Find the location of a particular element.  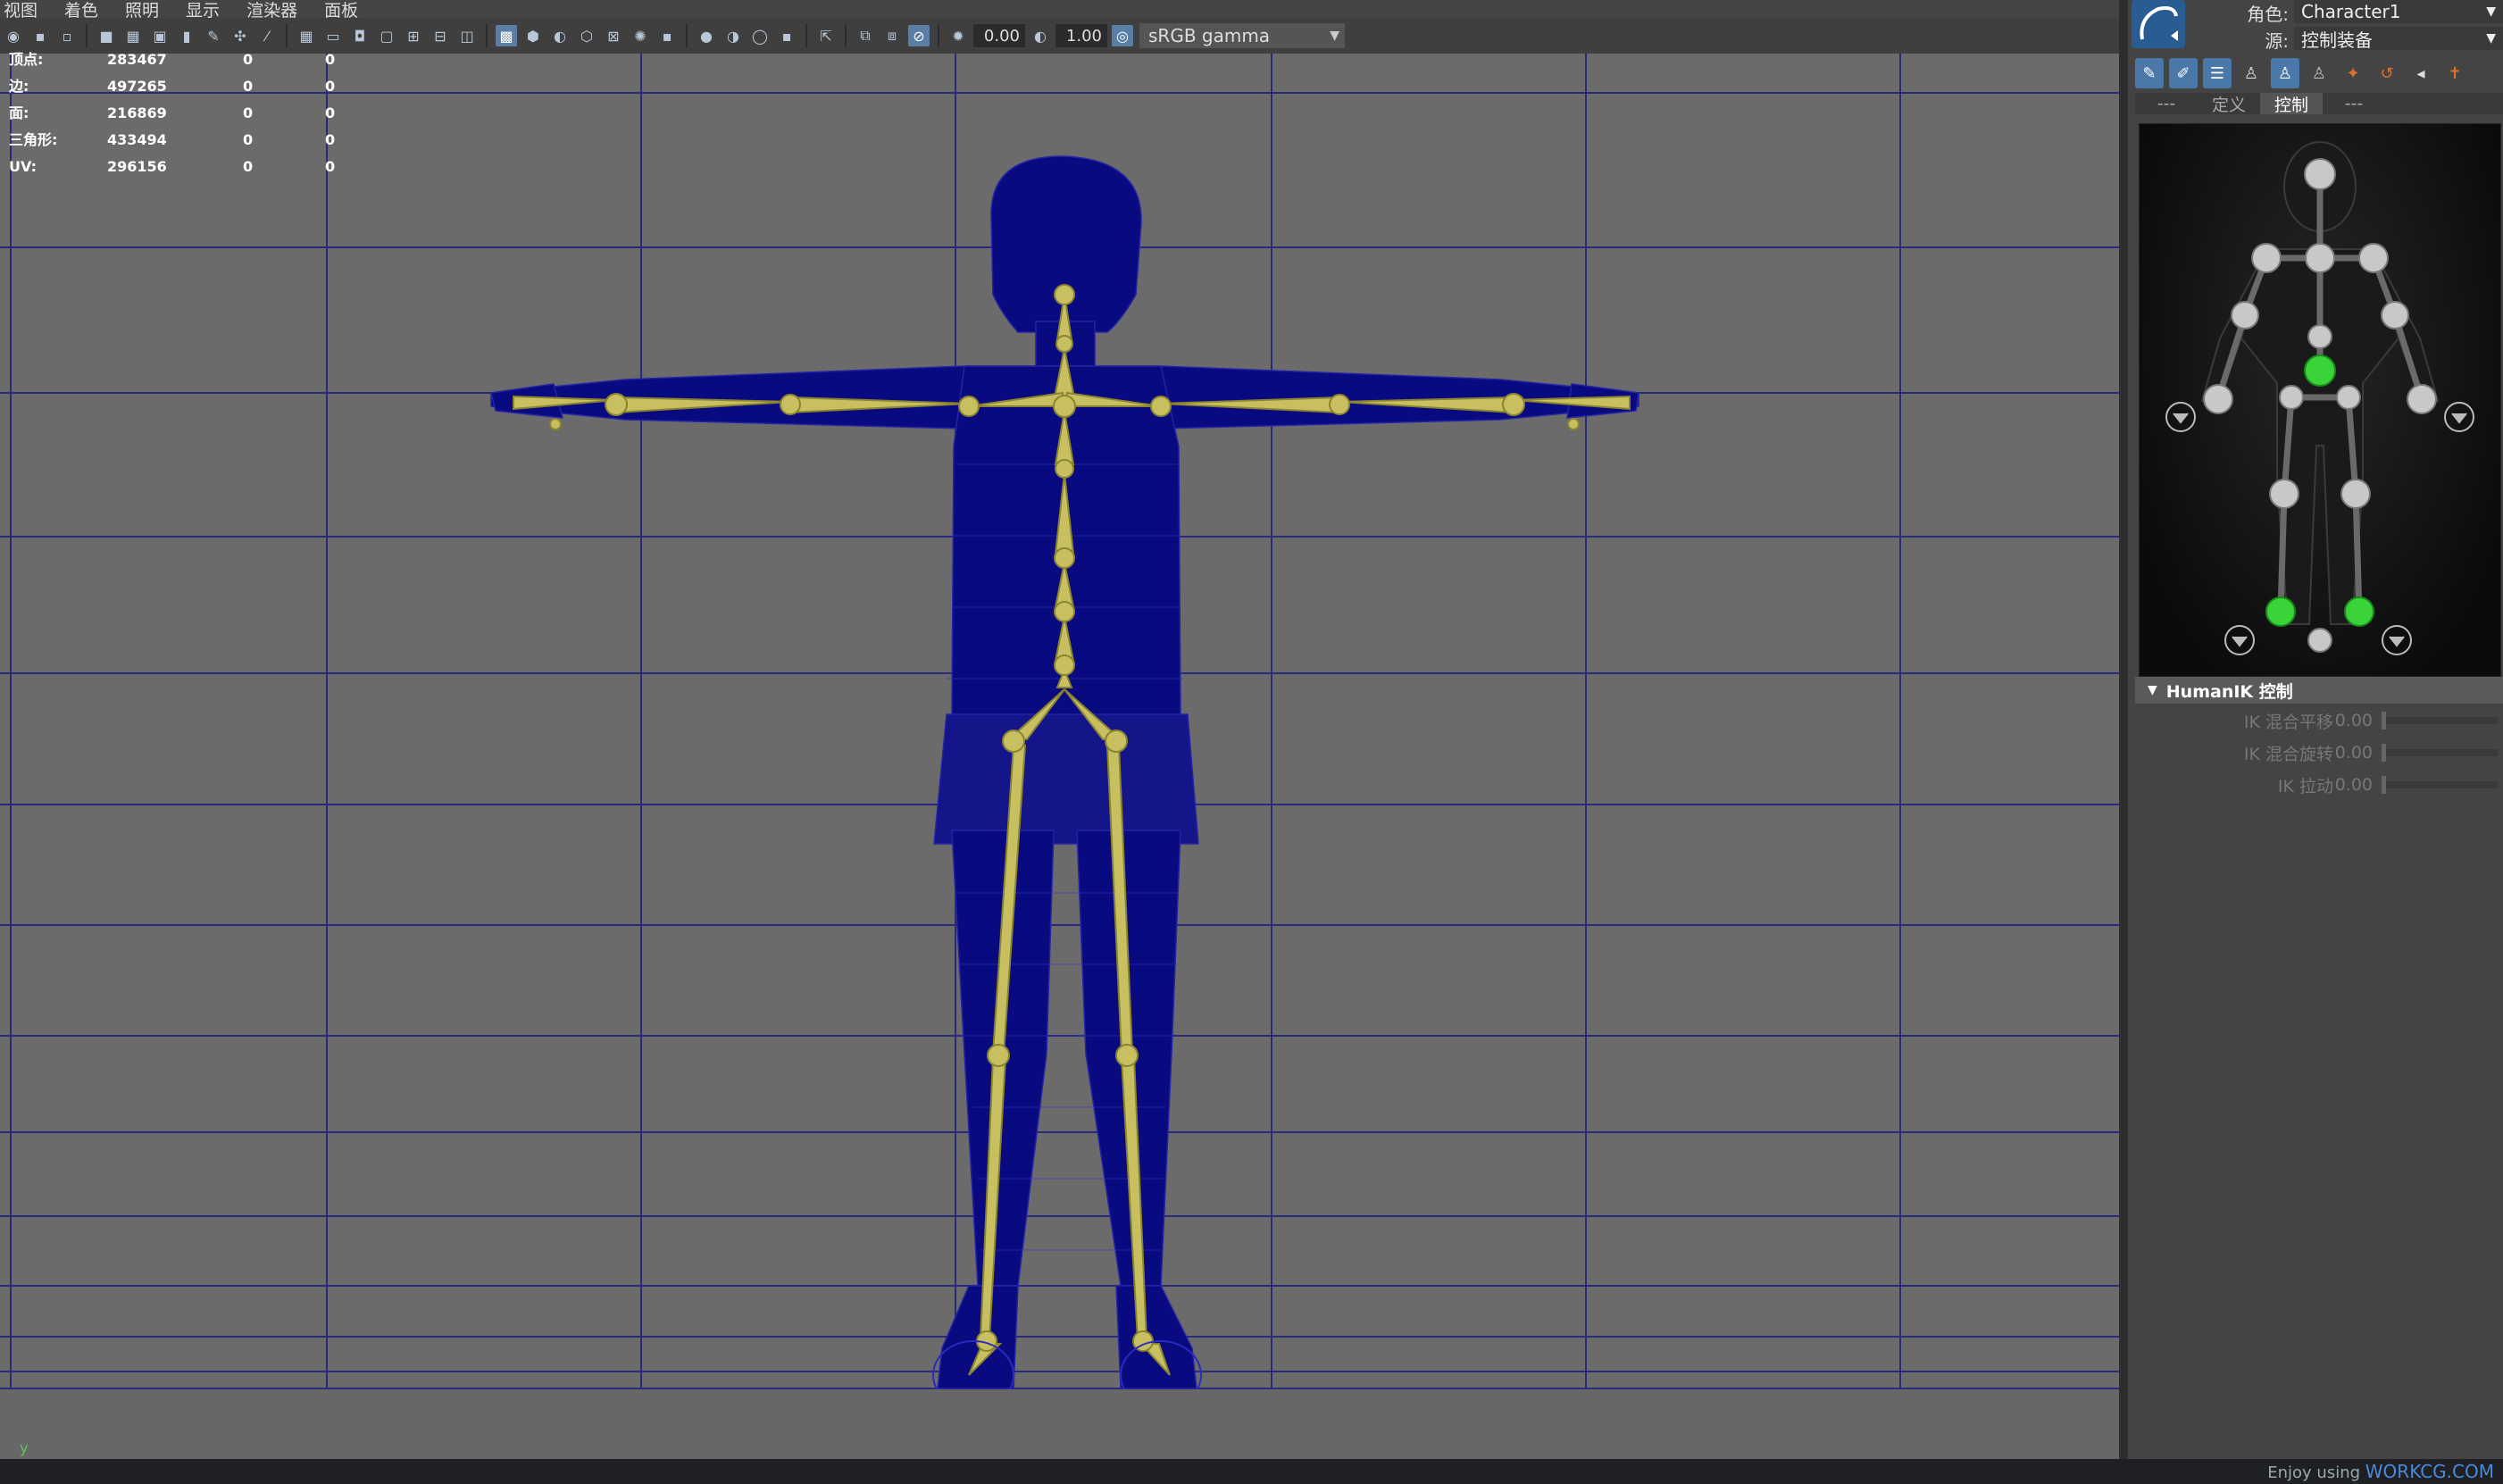

axis-indicator: y is located at coordinates (25, 1447).